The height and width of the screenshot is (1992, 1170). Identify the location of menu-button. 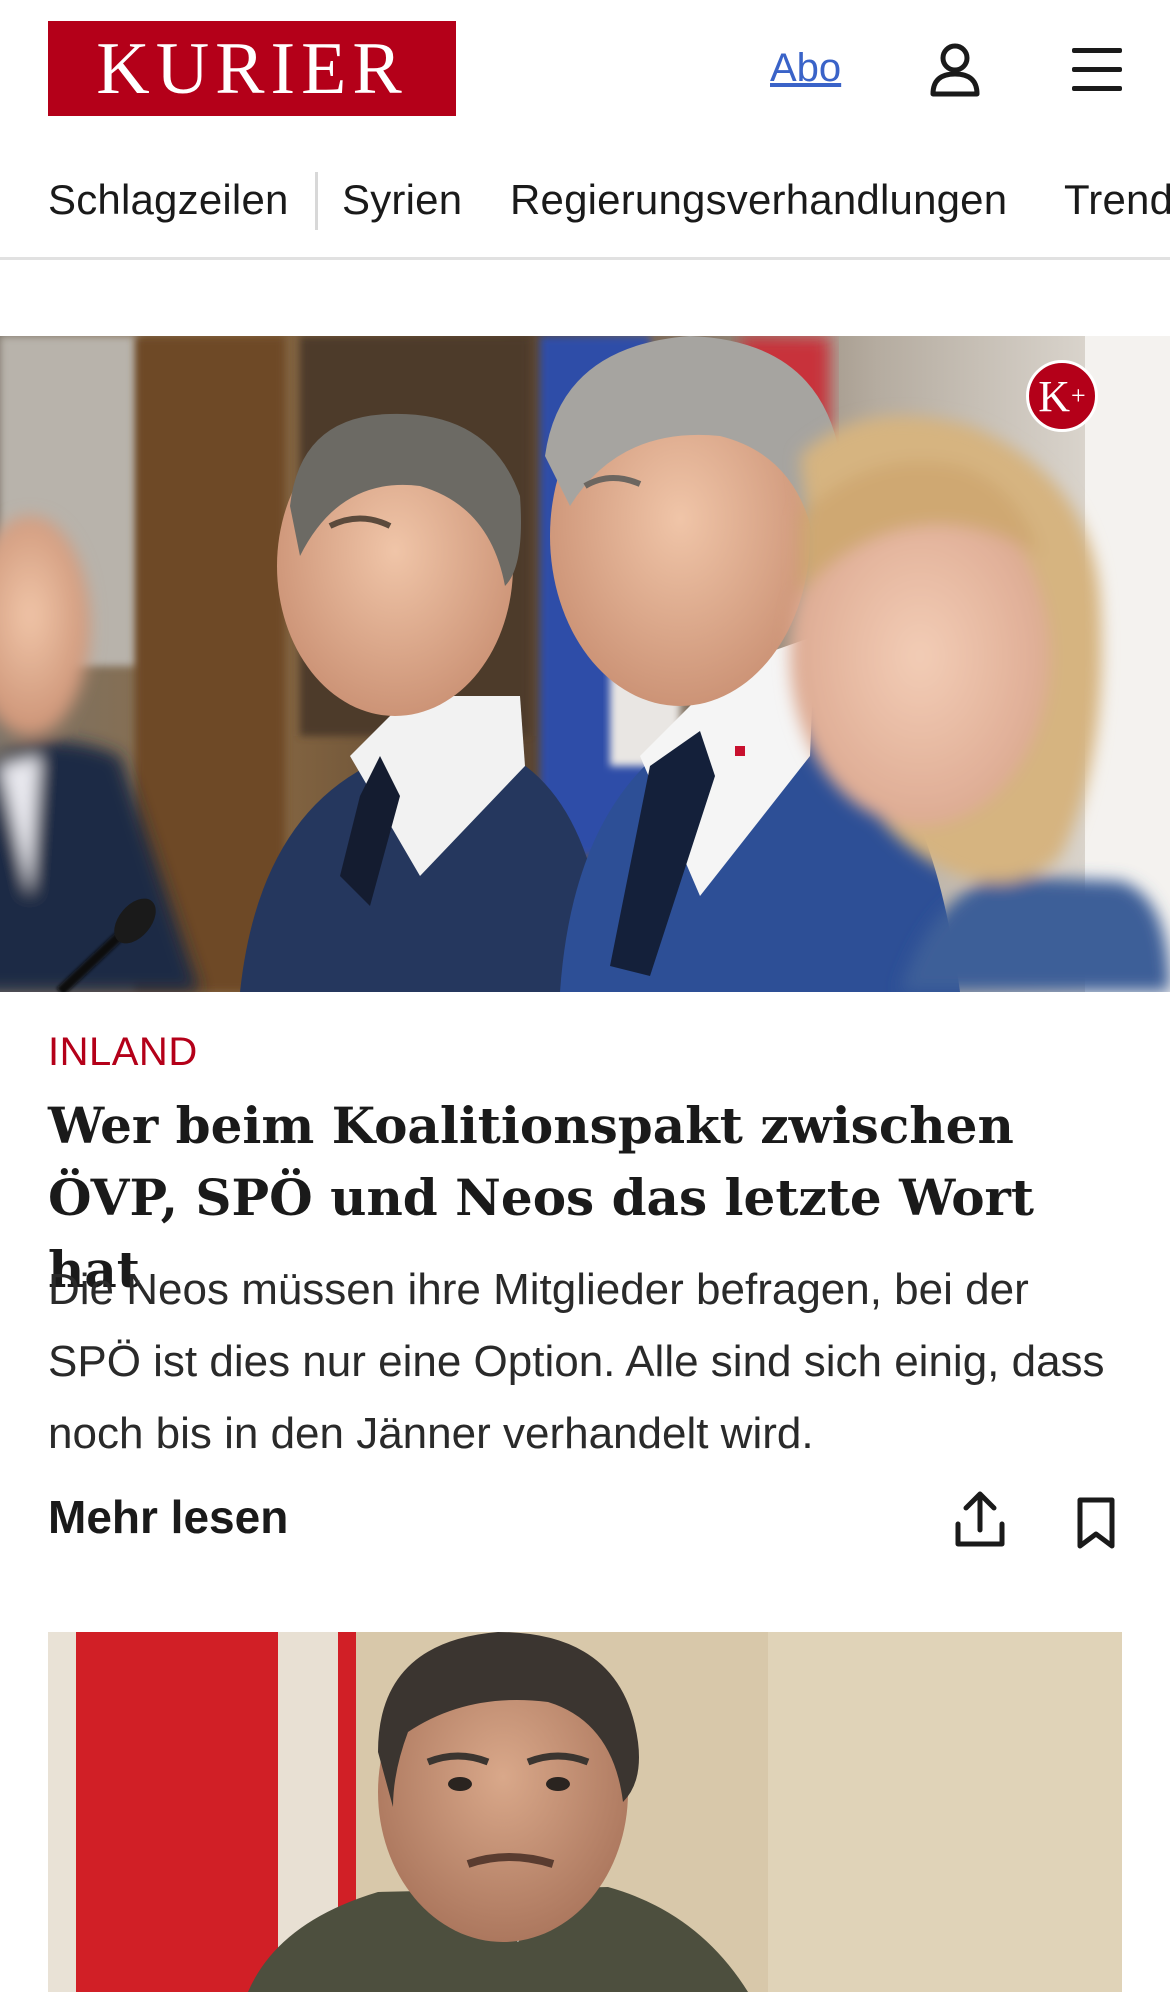
(1098, 70).